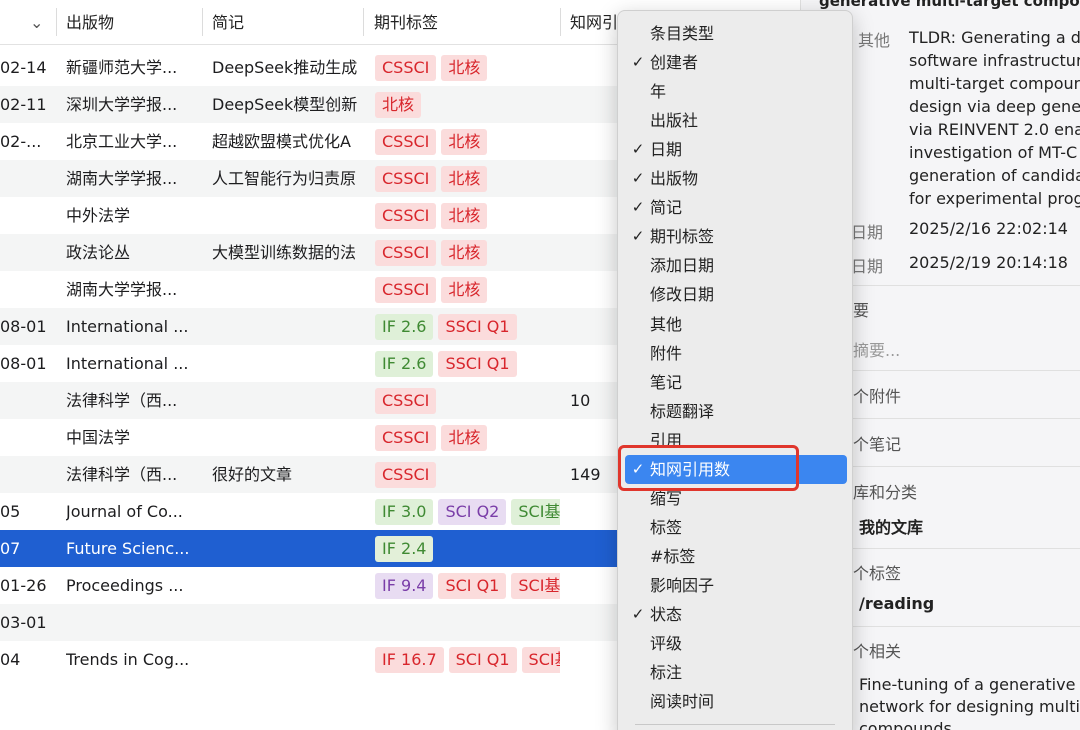 This screenshot has width=1080, height=730. Describe the element at coordinates (134, 622) in the screenshot. I see `cell-publication` at that location.